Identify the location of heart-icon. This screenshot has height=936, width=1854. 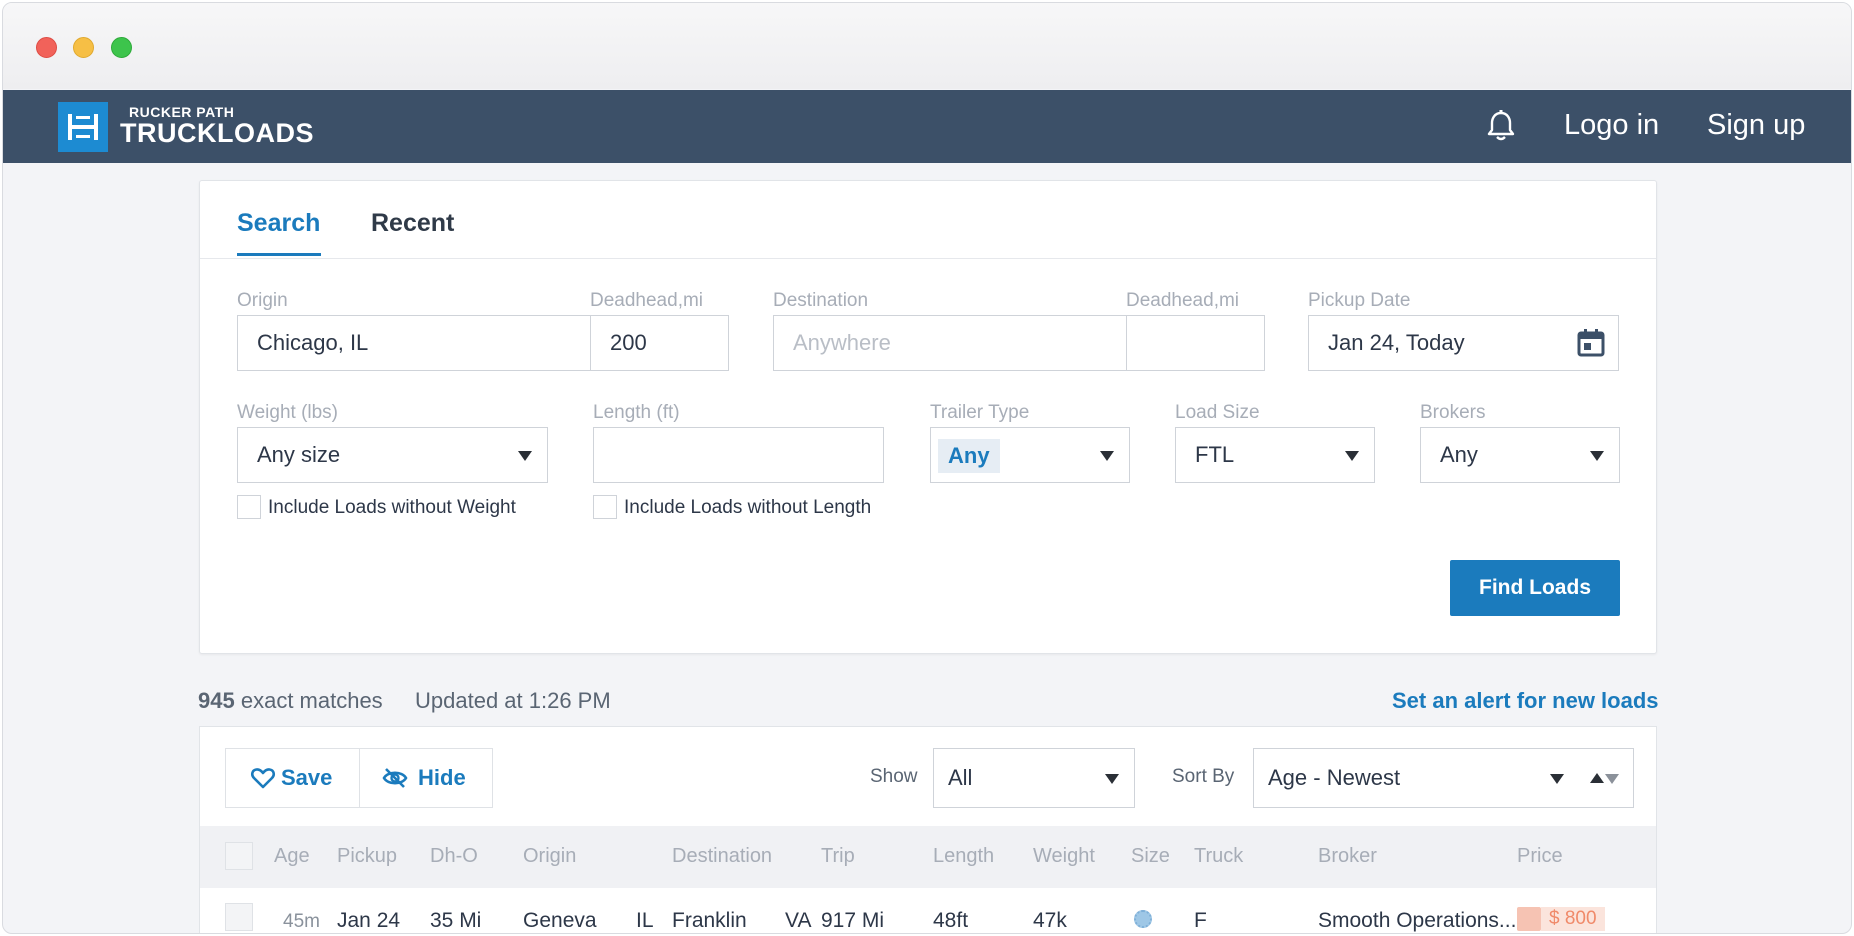
(263, 778).